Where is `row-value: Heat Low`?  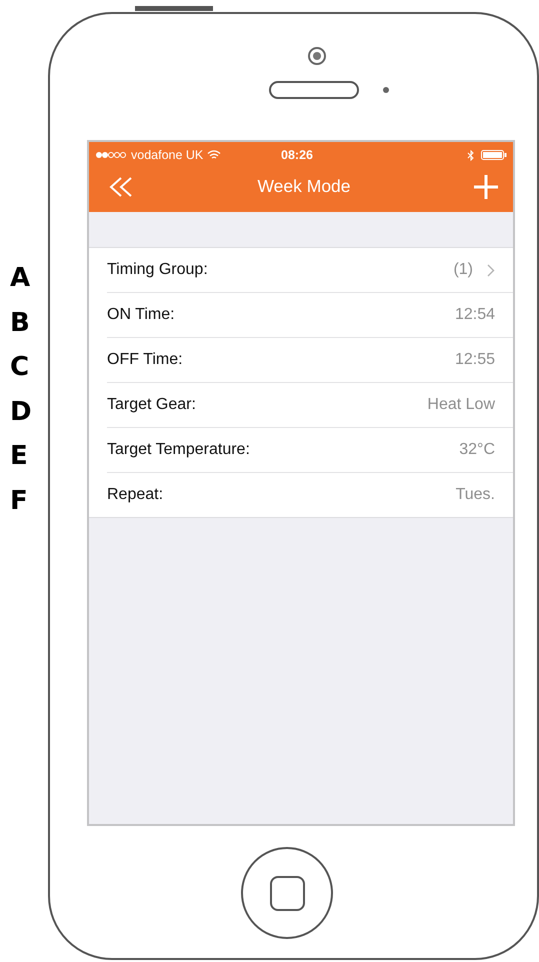 row-value: Heat Low is located at coordinates (461, 405).